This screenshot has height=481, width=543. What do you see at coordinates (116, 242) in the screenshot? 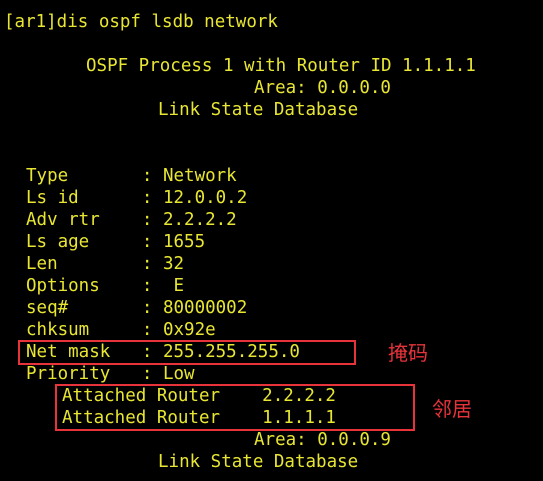
I see `field-ls-age: Ls age : 1655` at bounding box center [116, 242].